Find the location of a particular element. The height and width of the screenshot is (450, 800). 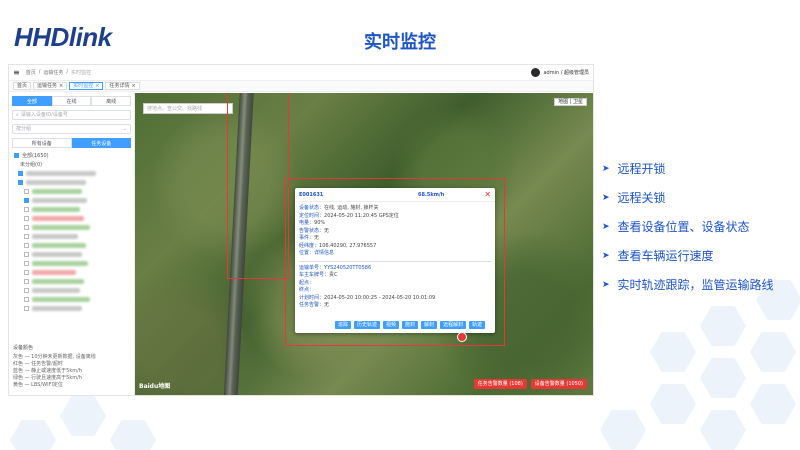

field-label: 终点： is located at coordinates (307, 290).